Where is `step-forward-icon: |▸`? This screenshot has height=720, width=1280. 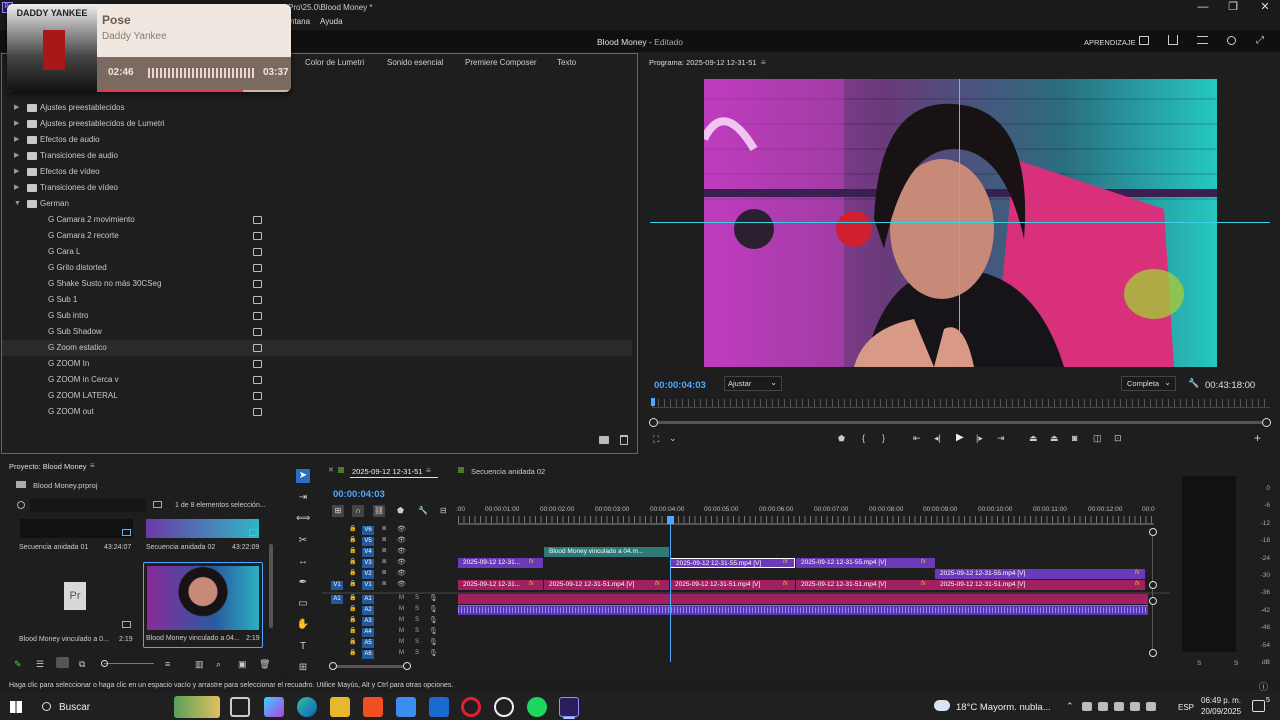
step-forward-icon: |▸ is located at coordinates (979, 438).